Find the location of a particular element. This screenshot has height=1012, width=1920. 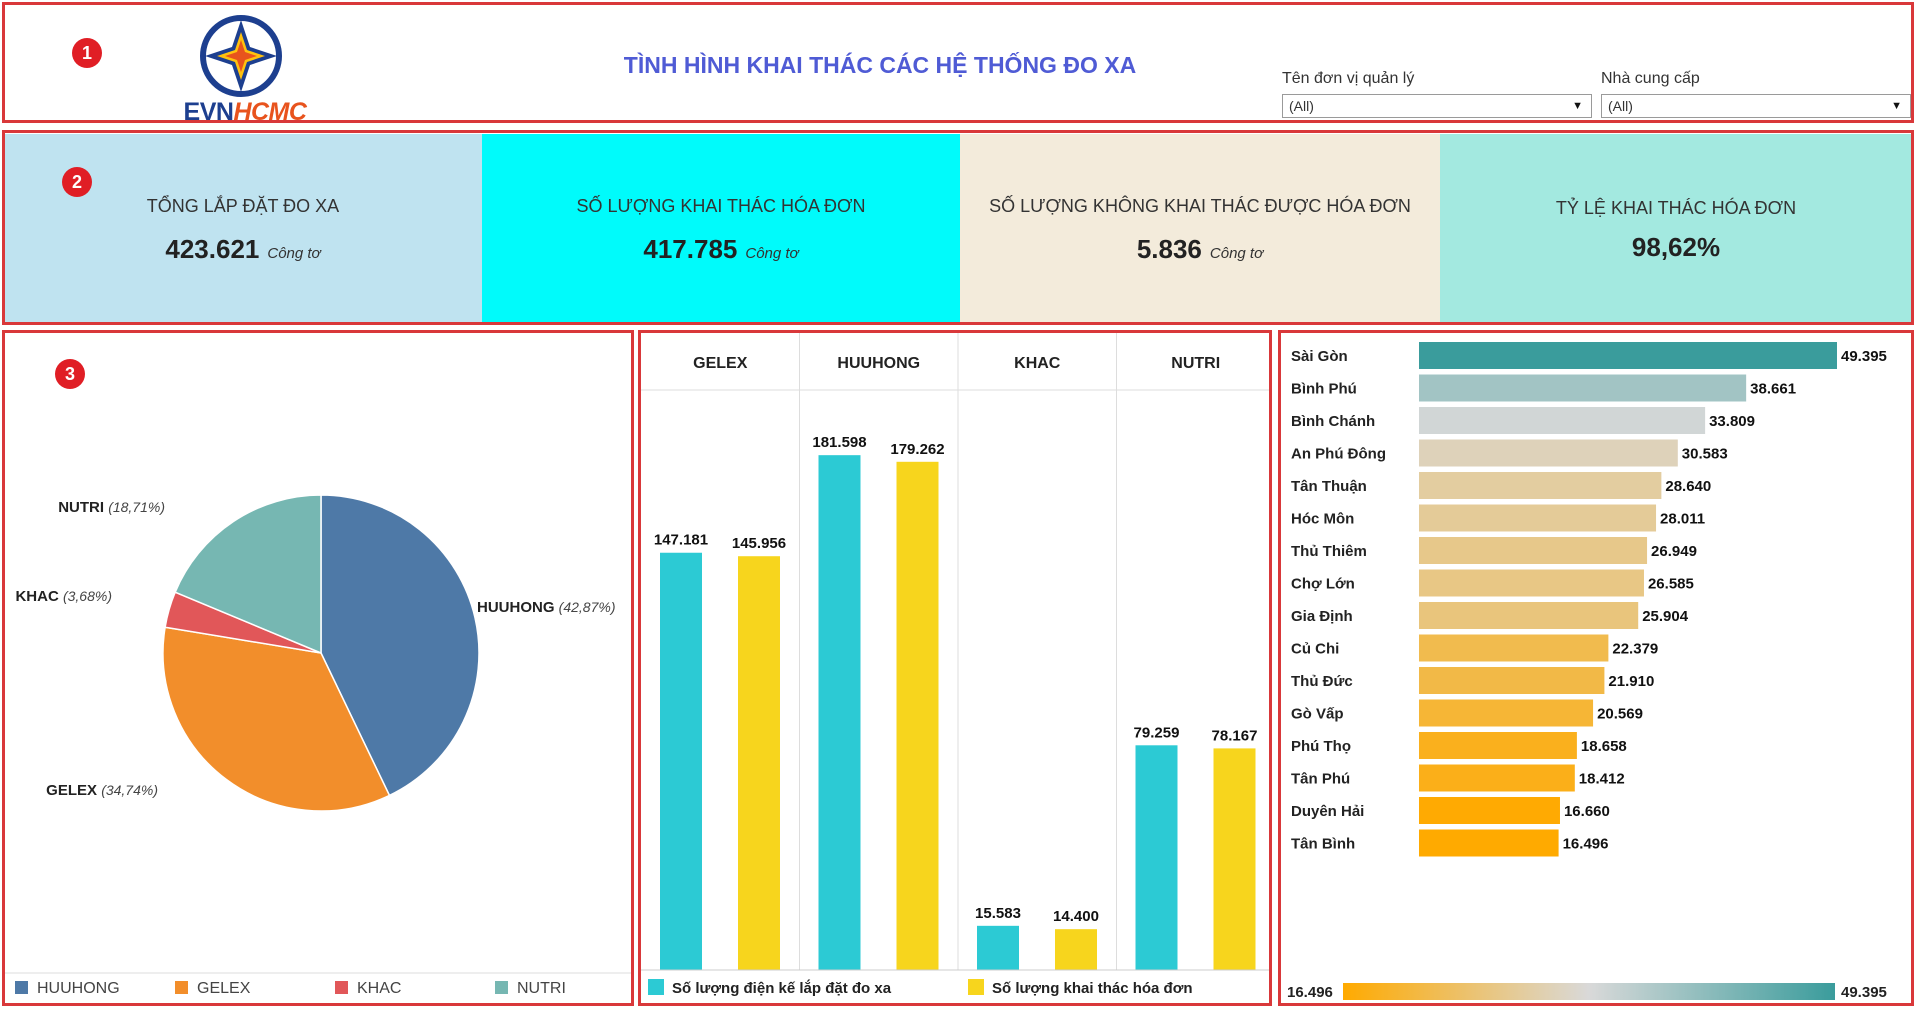

filter-nha-cung-cap-value: (All) is located at coordinates (1620, 106).